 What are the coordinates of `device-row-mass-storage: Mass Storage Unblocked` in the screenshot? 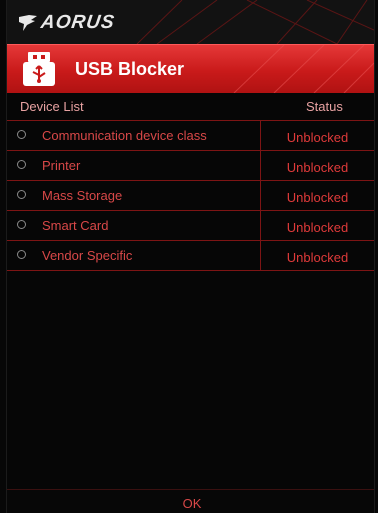 It's located at (190, 196).